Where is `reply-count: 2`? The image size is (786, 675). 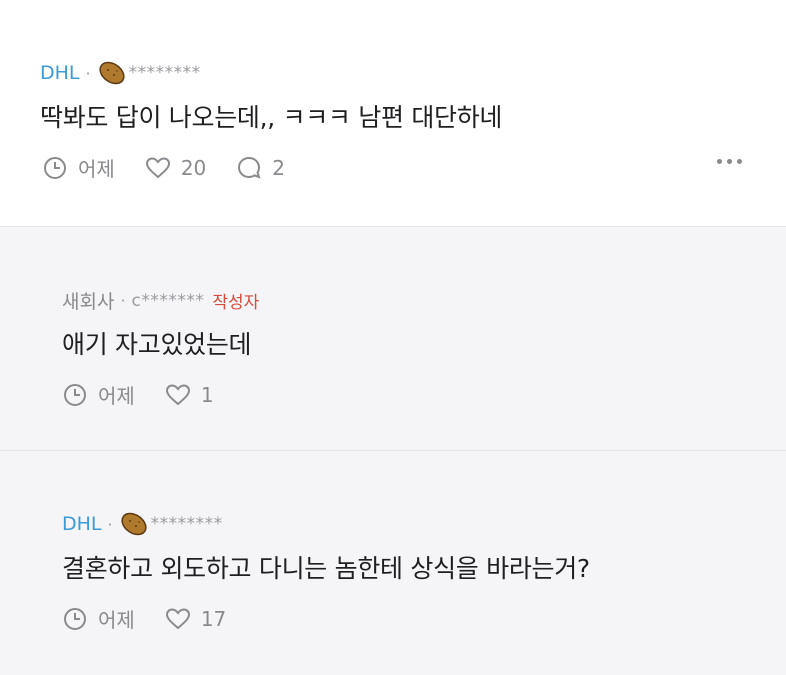 reply-count: 2 is located at coordinates (278, 167).